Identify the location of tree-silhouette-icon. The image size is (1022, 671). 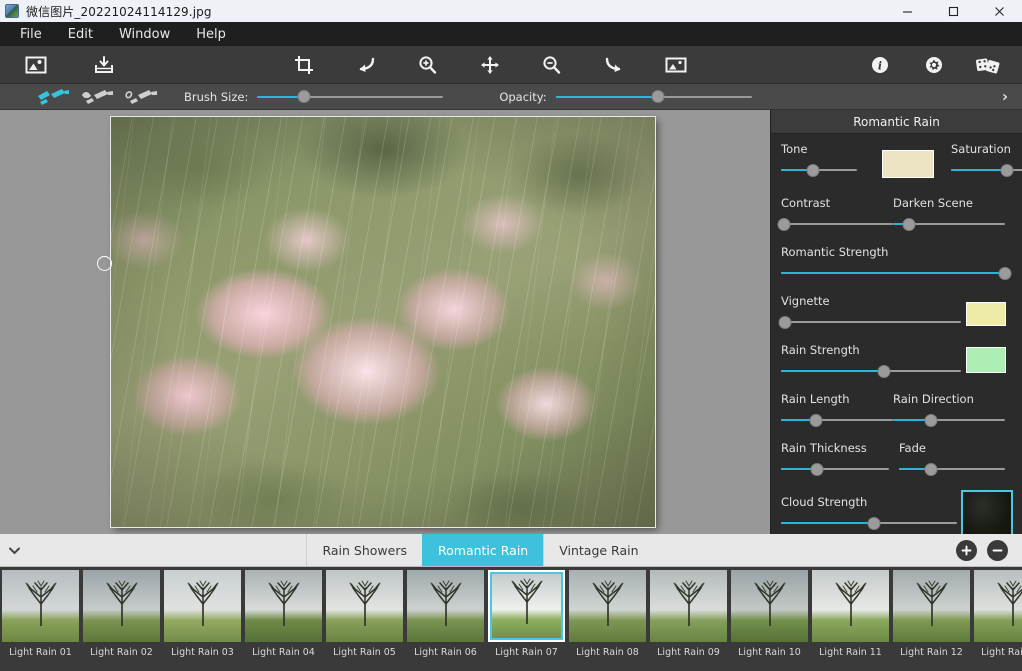
(1009, 603).